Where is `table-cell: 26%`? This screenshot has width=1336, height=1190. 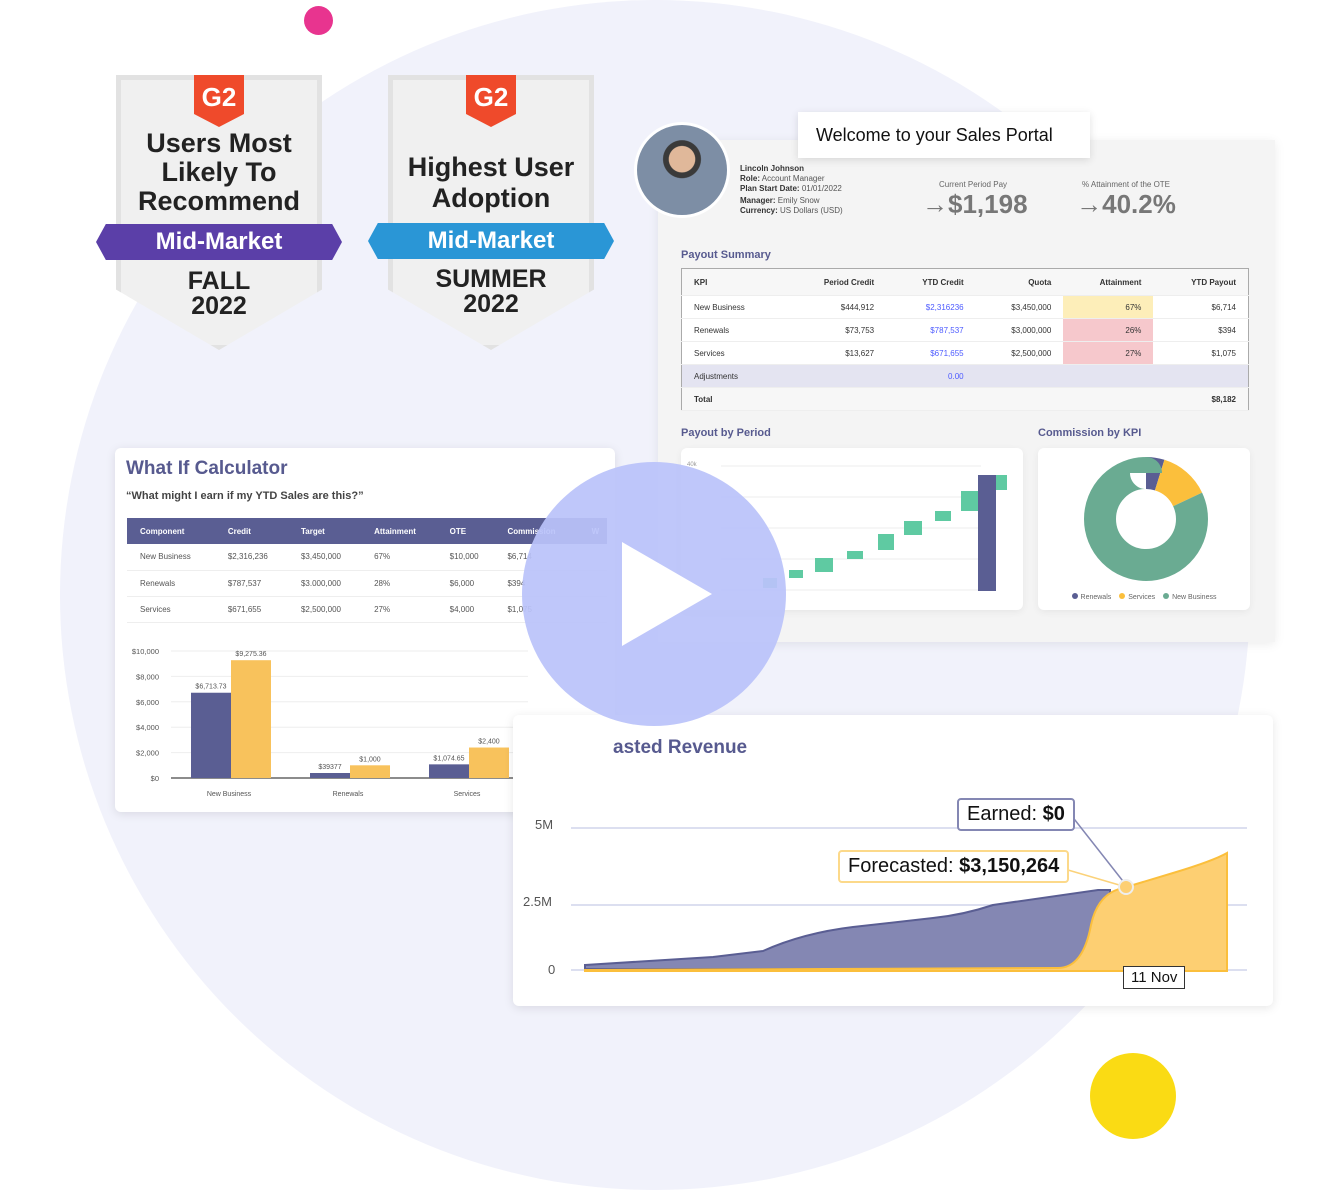
table-cell: 26% is located at coordinates (1108, 330).